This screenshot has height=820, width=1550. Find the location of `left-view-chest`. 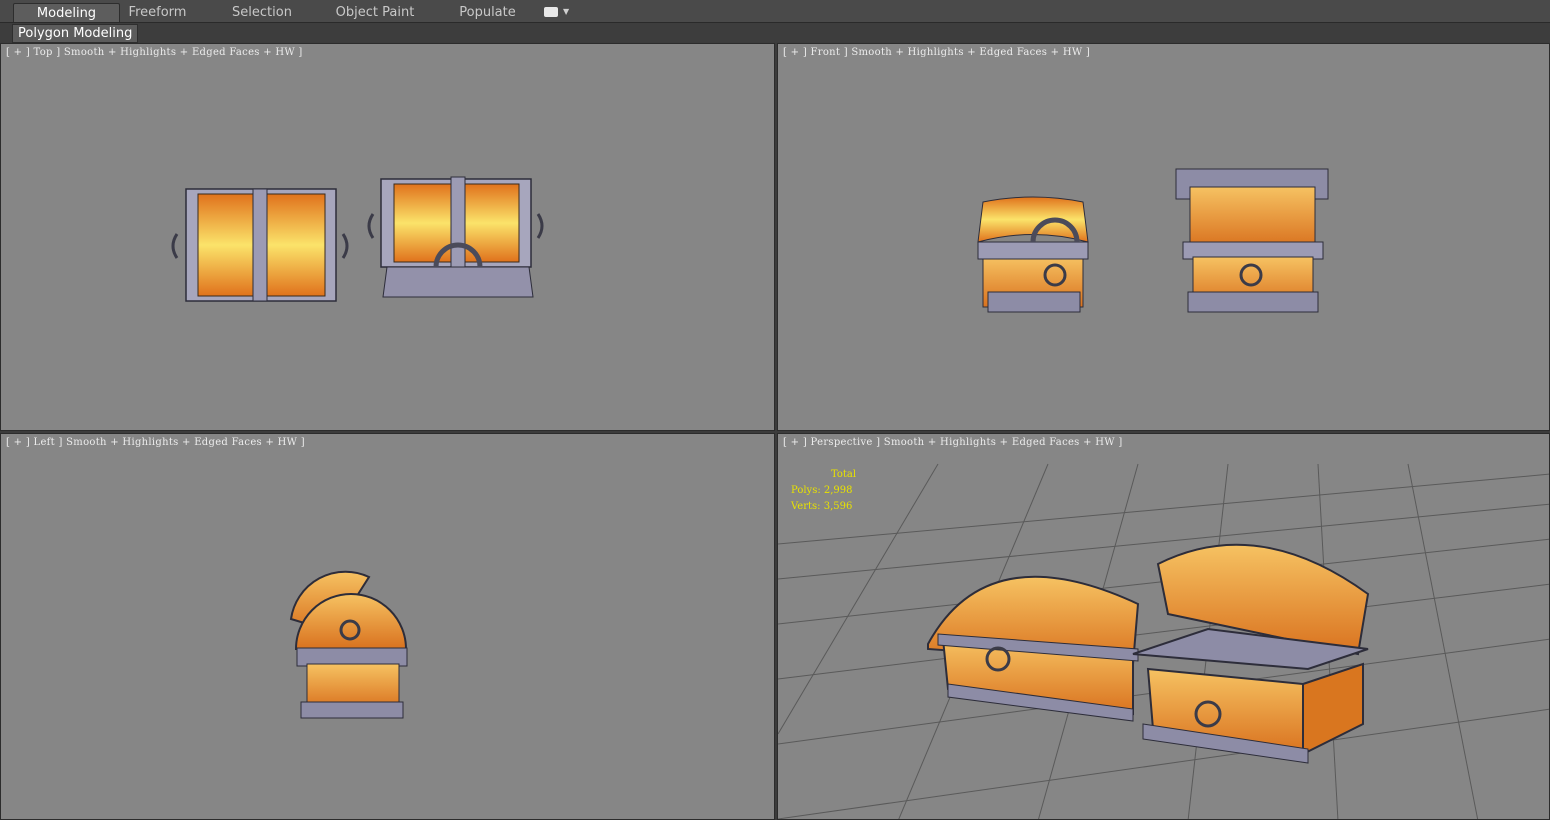

left-view-chest is located at coordinates (348, 644).